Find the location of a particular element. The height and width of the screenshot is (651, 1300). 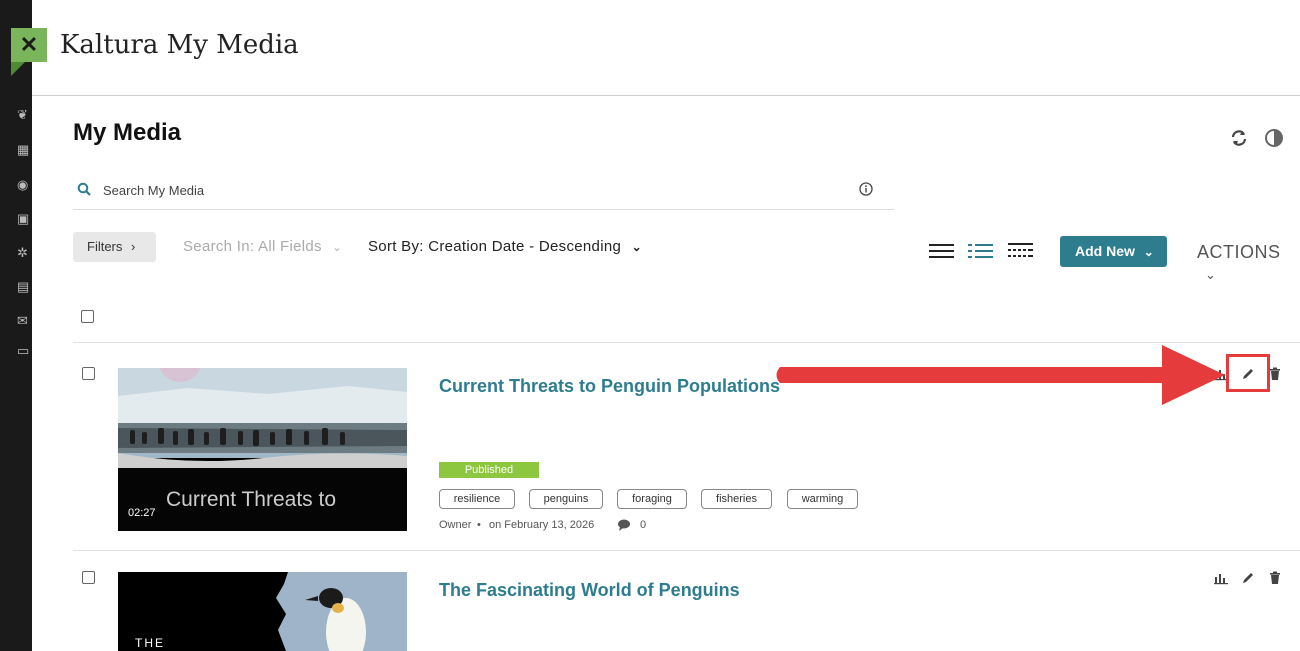

tag-warming: warming is located at coordinates (822, 499).